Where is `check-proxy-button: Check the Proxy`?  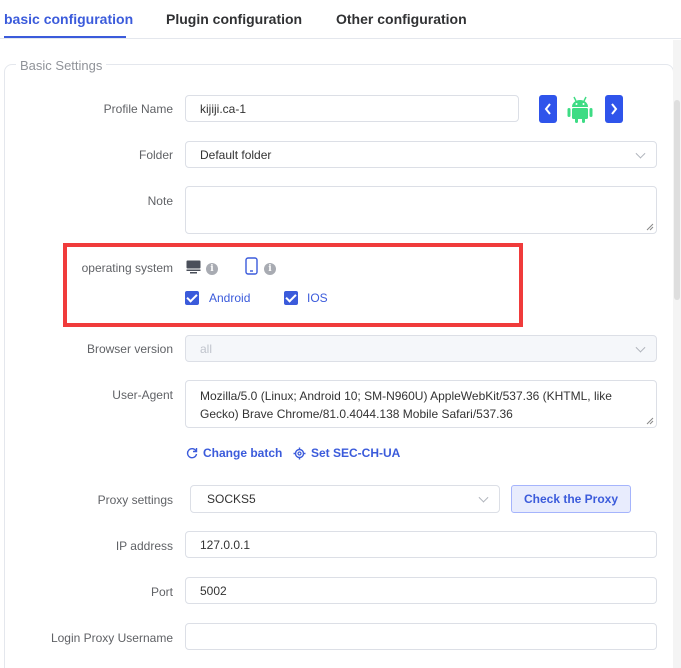
check-proxy-button: Check the Proxy is located at coordinates (571, 499).